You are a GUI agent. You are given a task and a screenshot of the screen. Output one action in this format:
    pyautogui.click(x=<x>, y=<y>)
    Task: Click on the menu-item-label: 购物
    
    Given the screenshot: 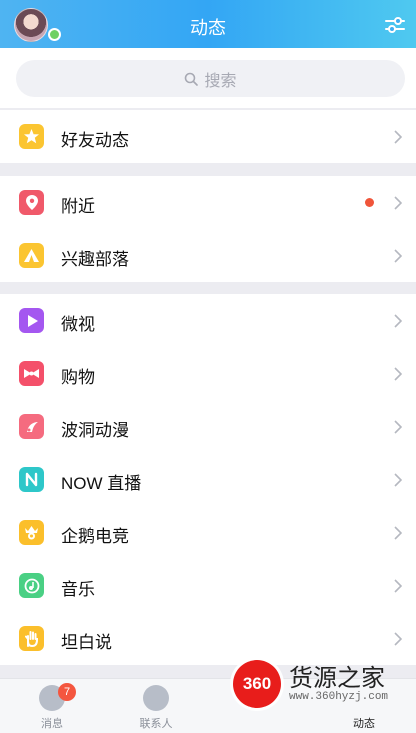 What is the action you would take?
    pyautogui.click(x=78, y=377)
    